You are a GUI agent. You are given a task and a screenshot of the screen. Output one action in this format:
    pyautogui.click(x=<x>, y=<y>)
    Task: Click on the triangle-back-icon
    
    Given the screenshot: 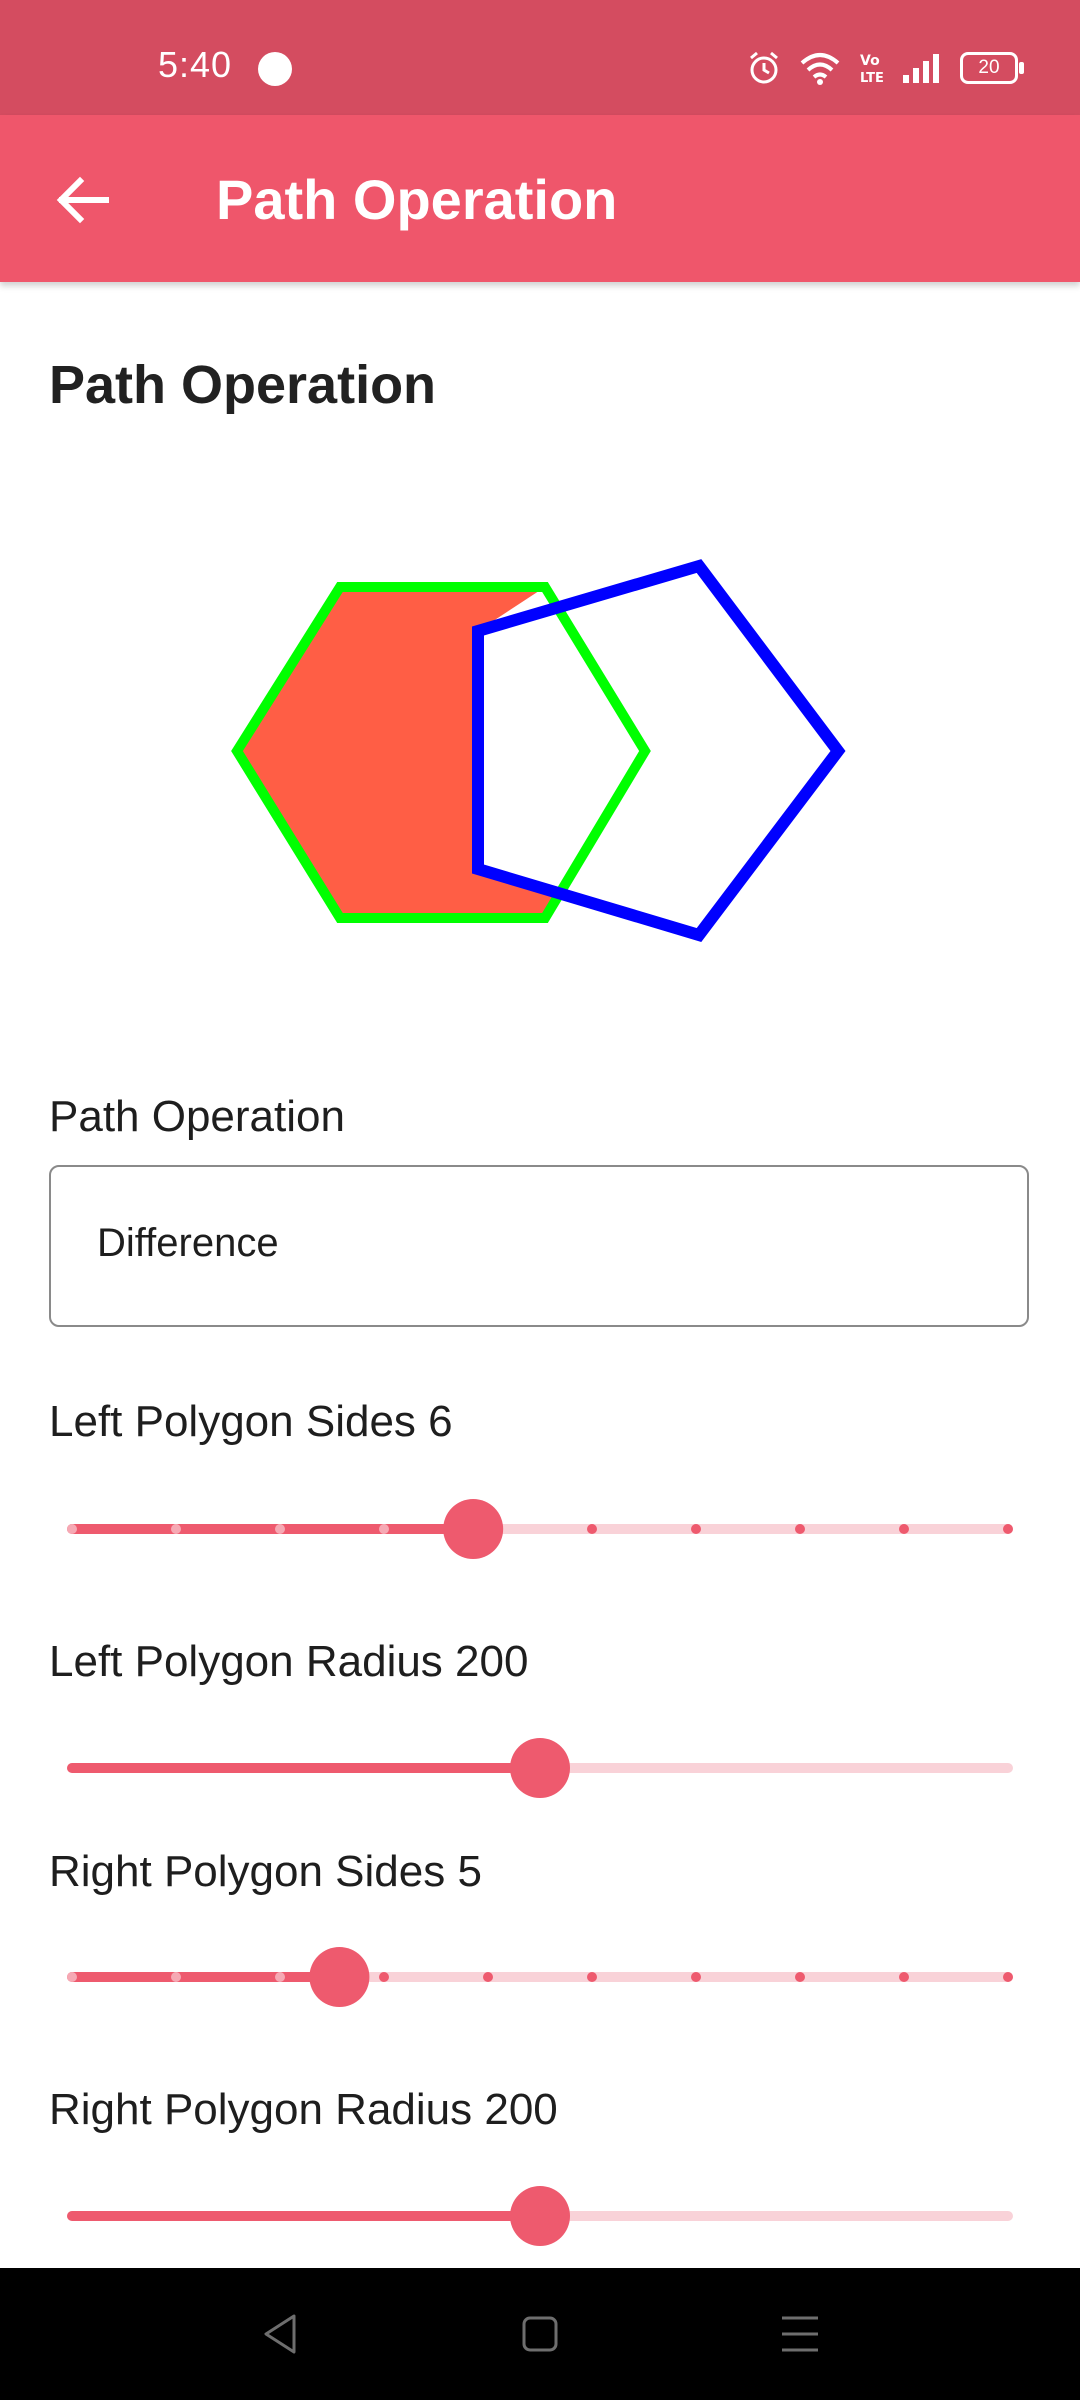 What is the action you would take?
    pyautogui.click(x=280, y=2334)
    